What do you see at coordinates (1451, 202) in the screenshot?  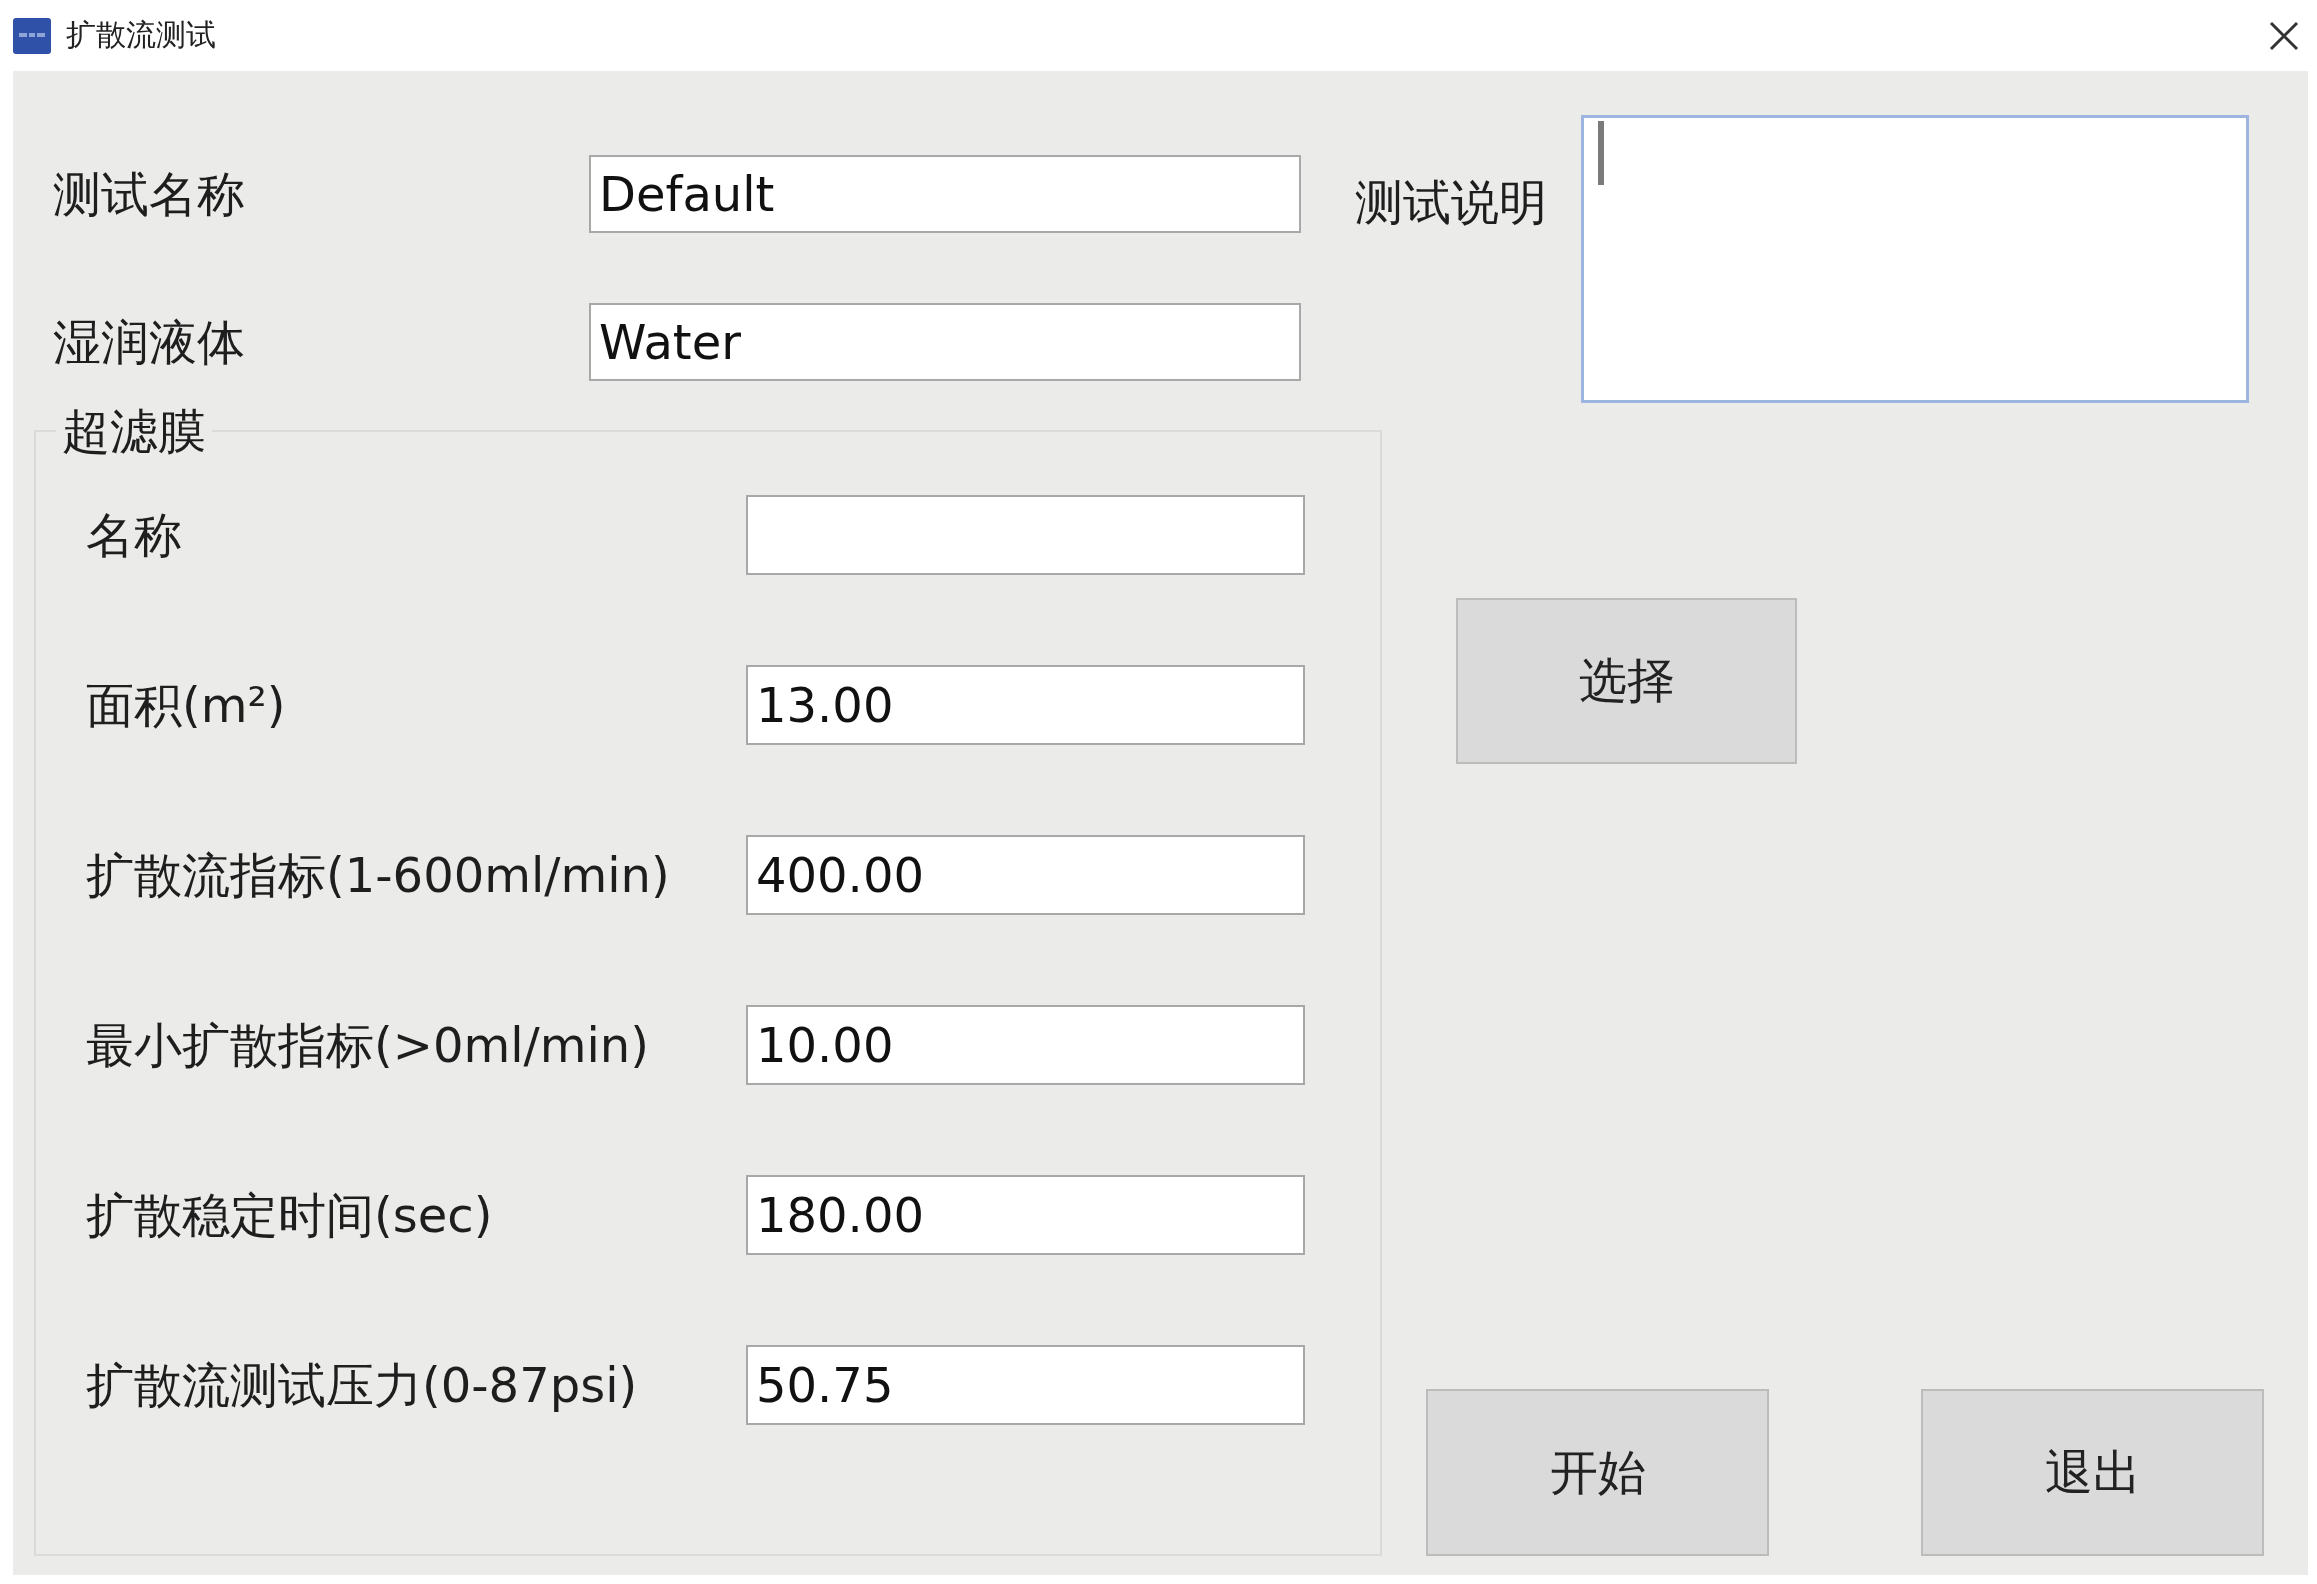 I see `field-label: 测试说明` at bounding box center [1451, 202].